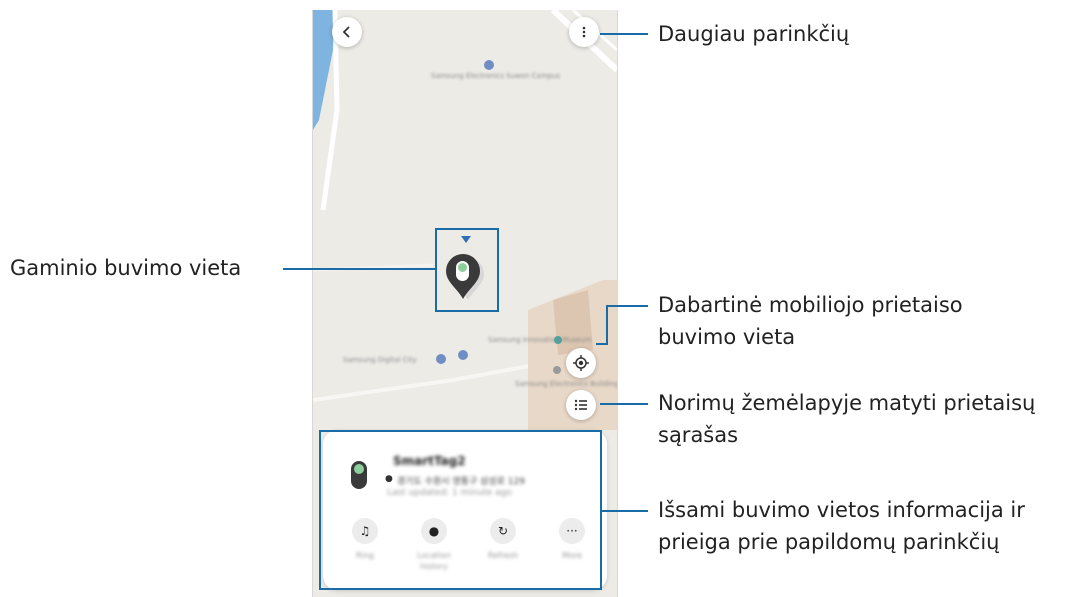 This screenshot has width=1090, height=597. Describe the element at coordinates (625, 511) in the screenshot. I see `callout-line-details` at that location.